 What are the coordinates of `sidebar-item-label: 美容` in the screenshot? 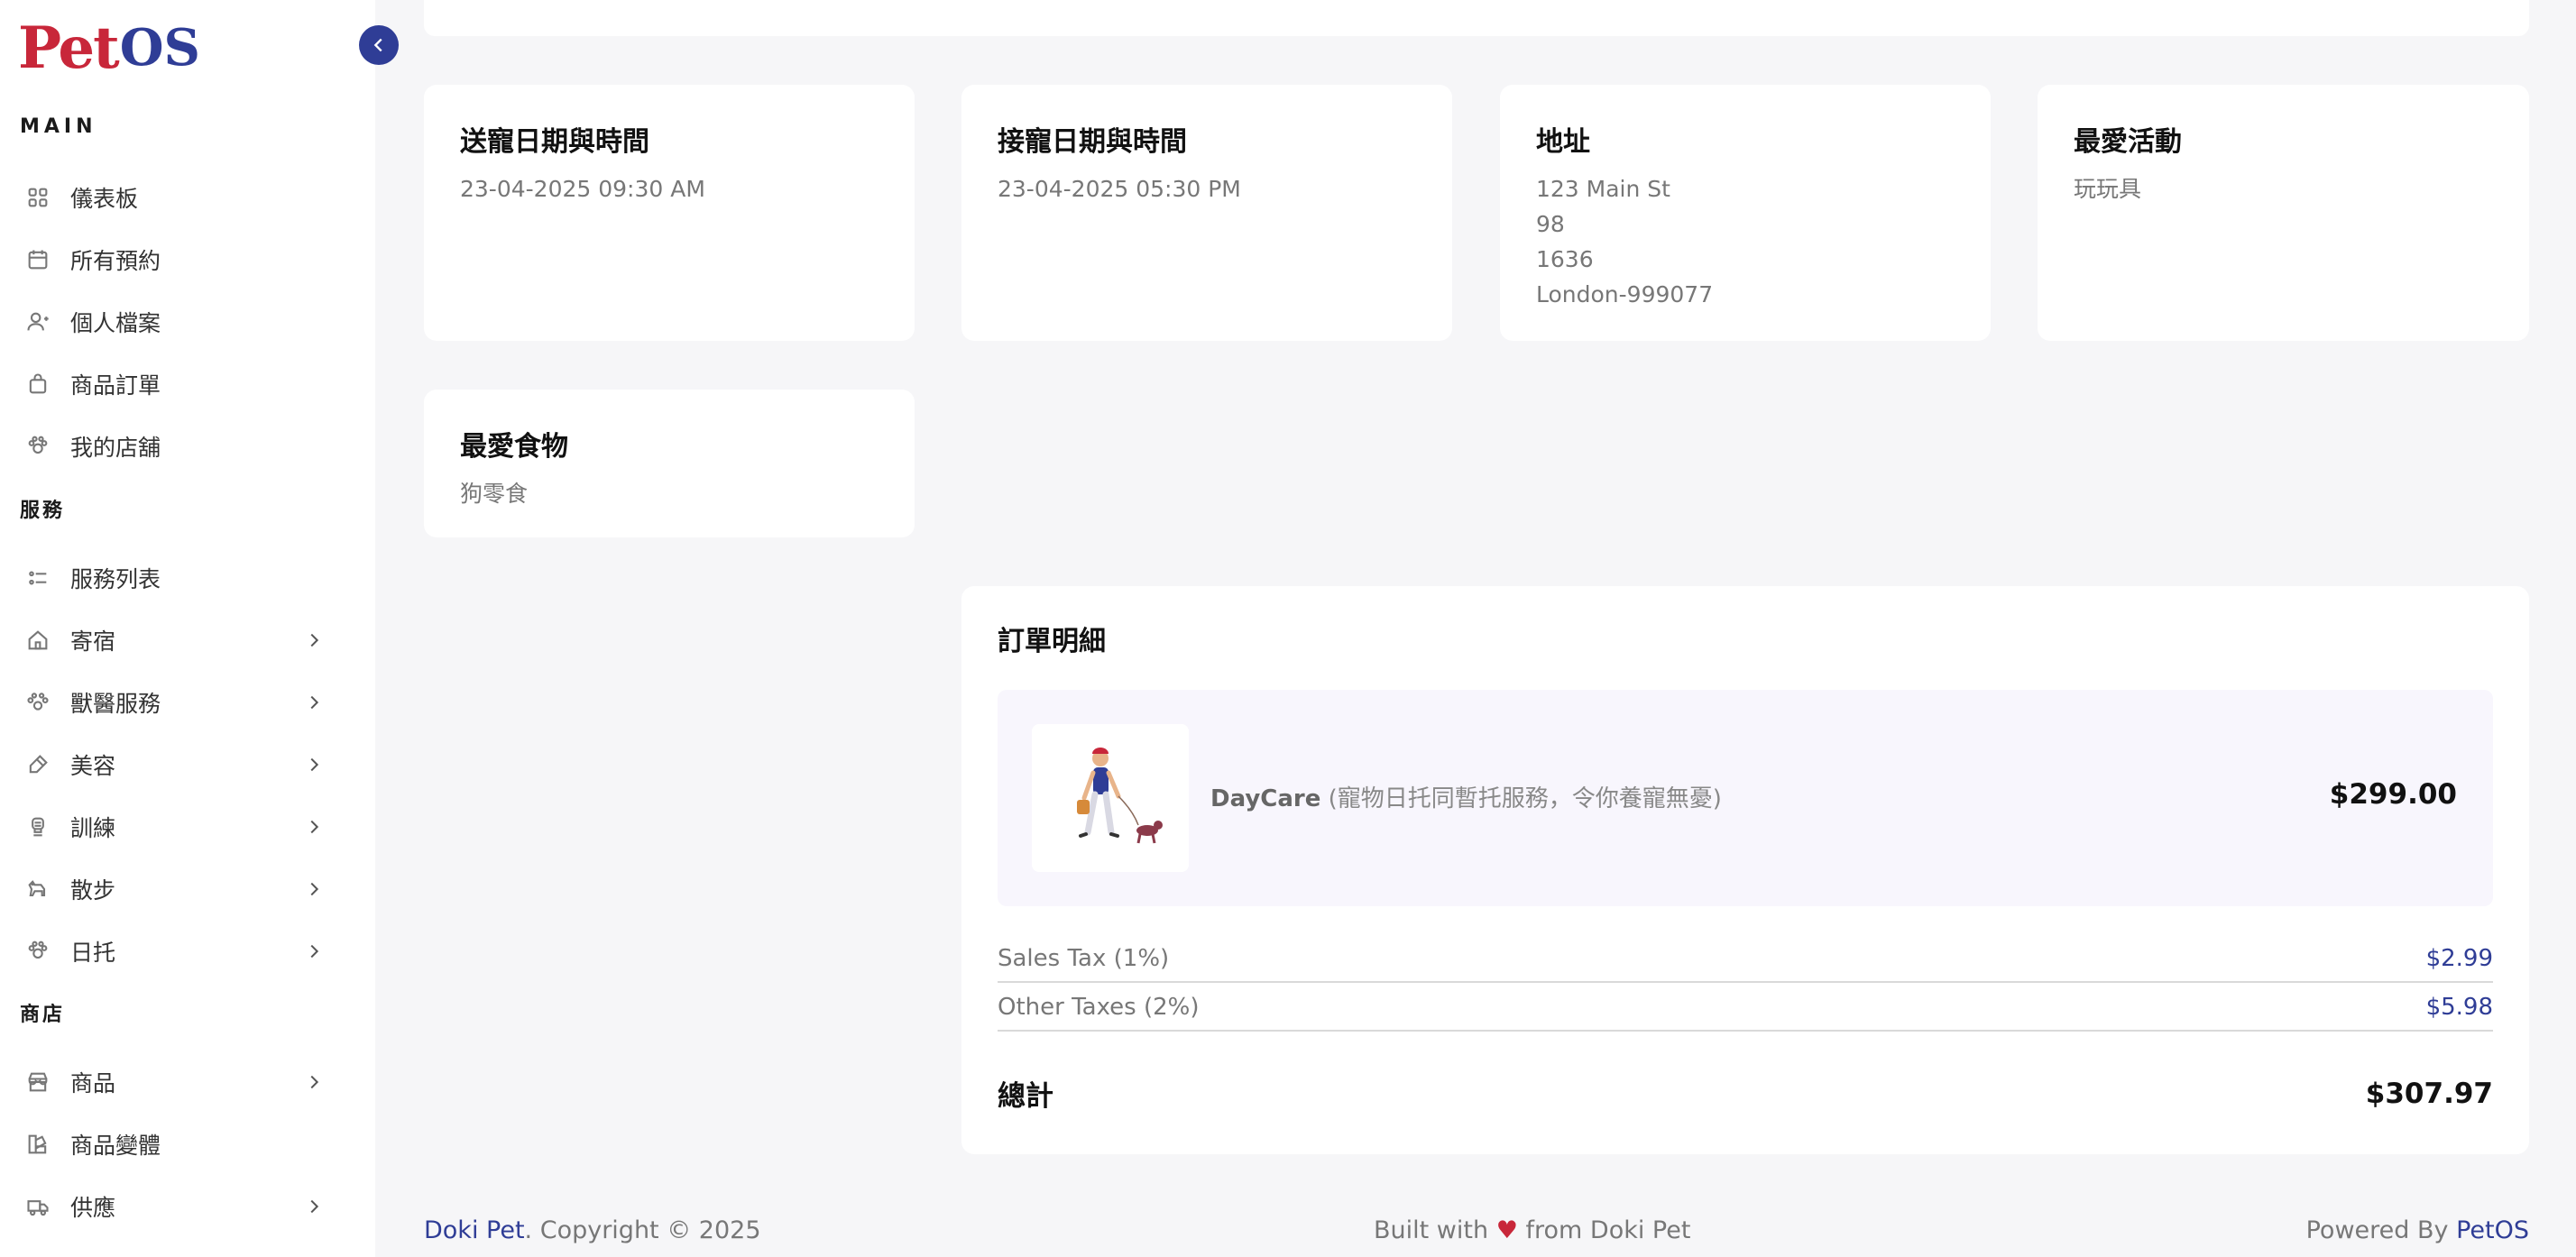 It's located at (93, 766).